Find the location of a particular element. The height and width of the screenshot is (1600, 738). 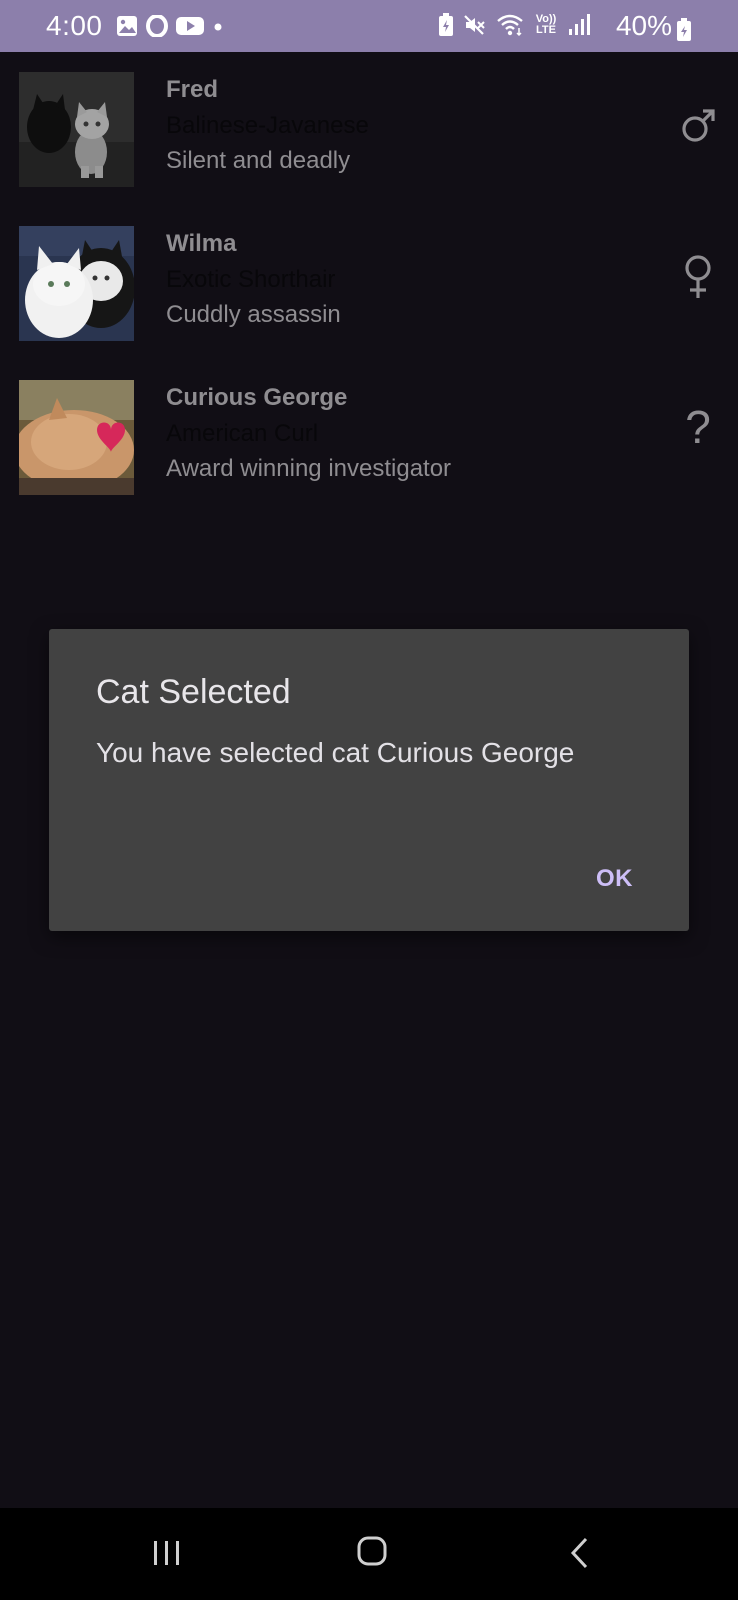

battery-saver-icon is located at coordinates (446, 24).